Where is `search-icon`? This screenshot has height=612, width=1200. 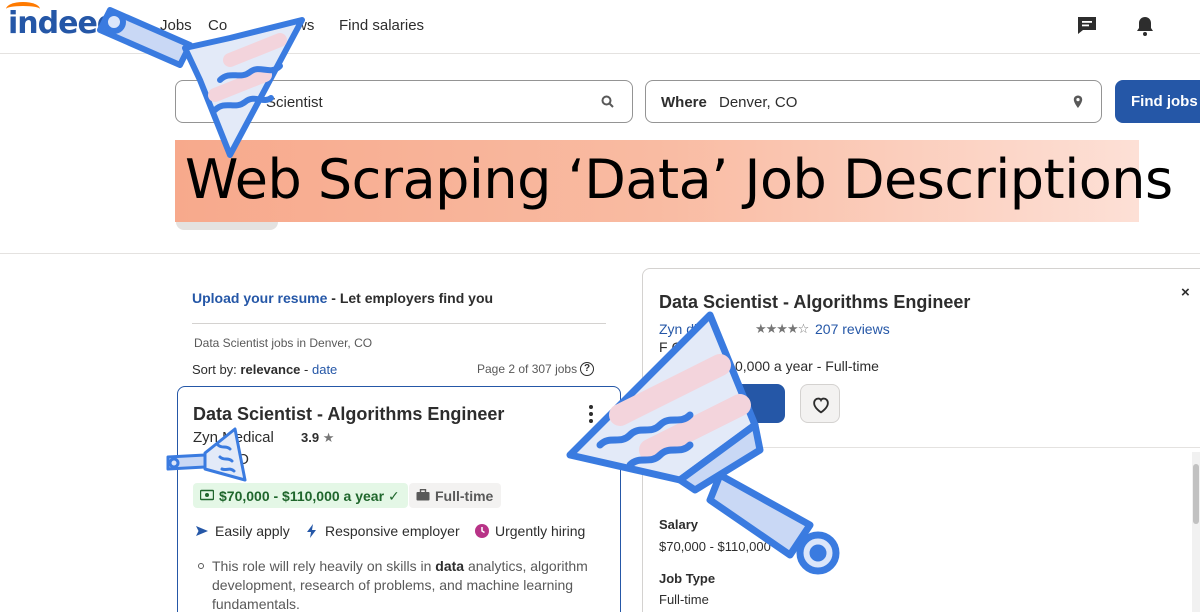
search-icon is located at coordinates (607, 101).